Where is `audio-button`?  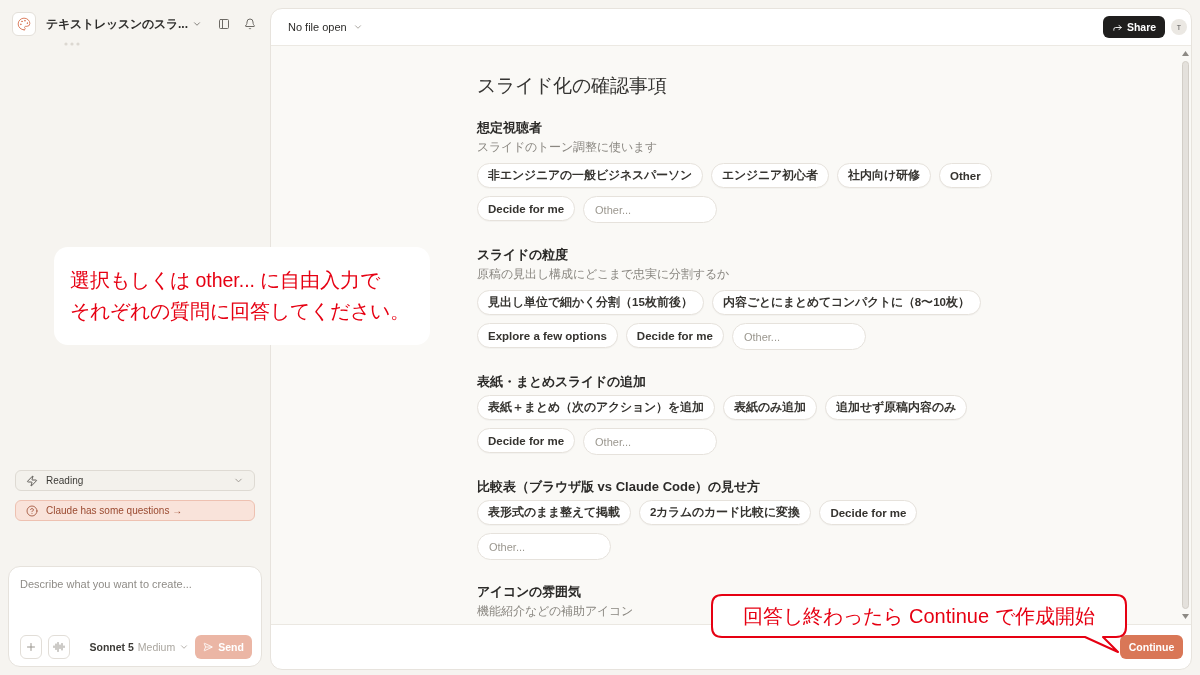
audio-button is located at coordinates (59, 647).